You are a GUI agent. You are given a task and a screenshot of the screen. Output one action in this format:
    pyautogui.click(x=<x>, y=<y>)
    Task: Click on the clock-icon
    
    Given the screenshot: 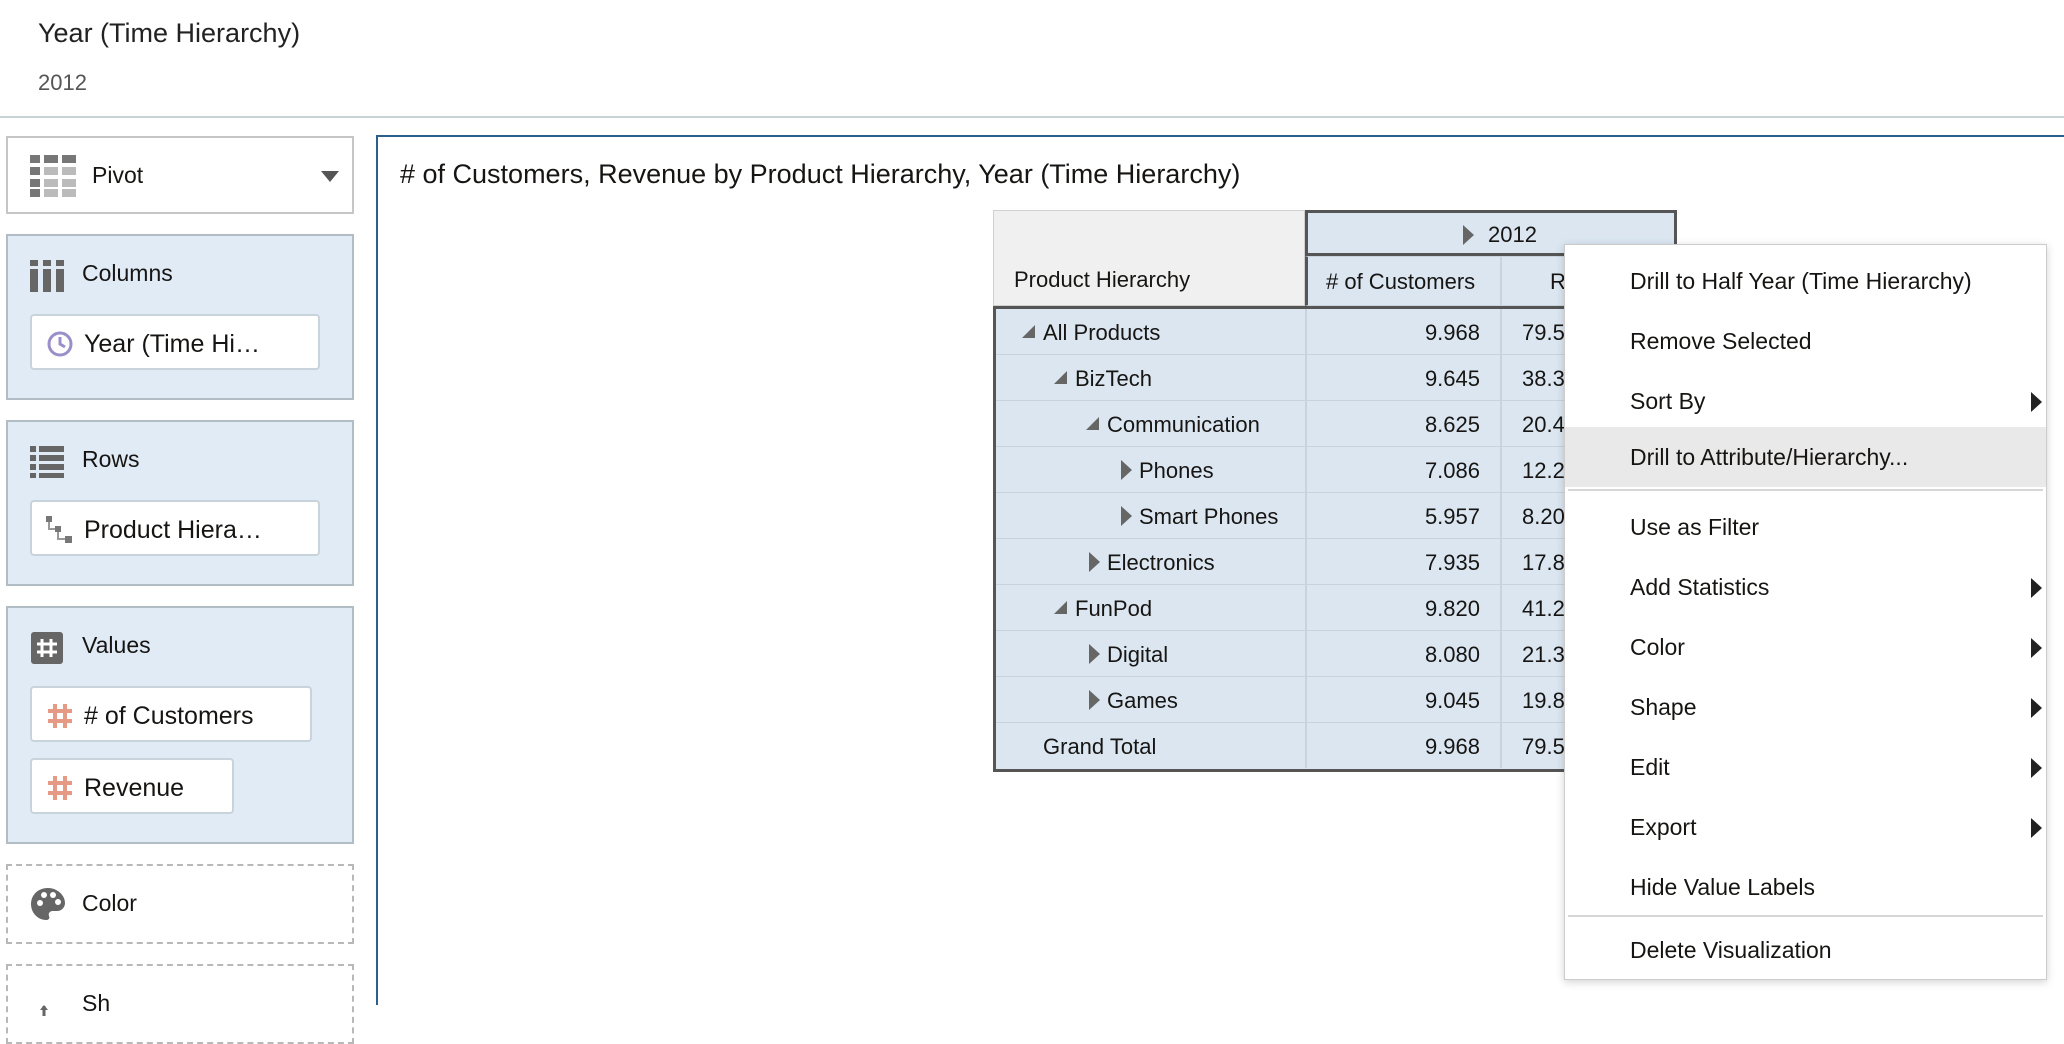 What is the action you would take?
    pyautogui.click(x=60, y=344)
    